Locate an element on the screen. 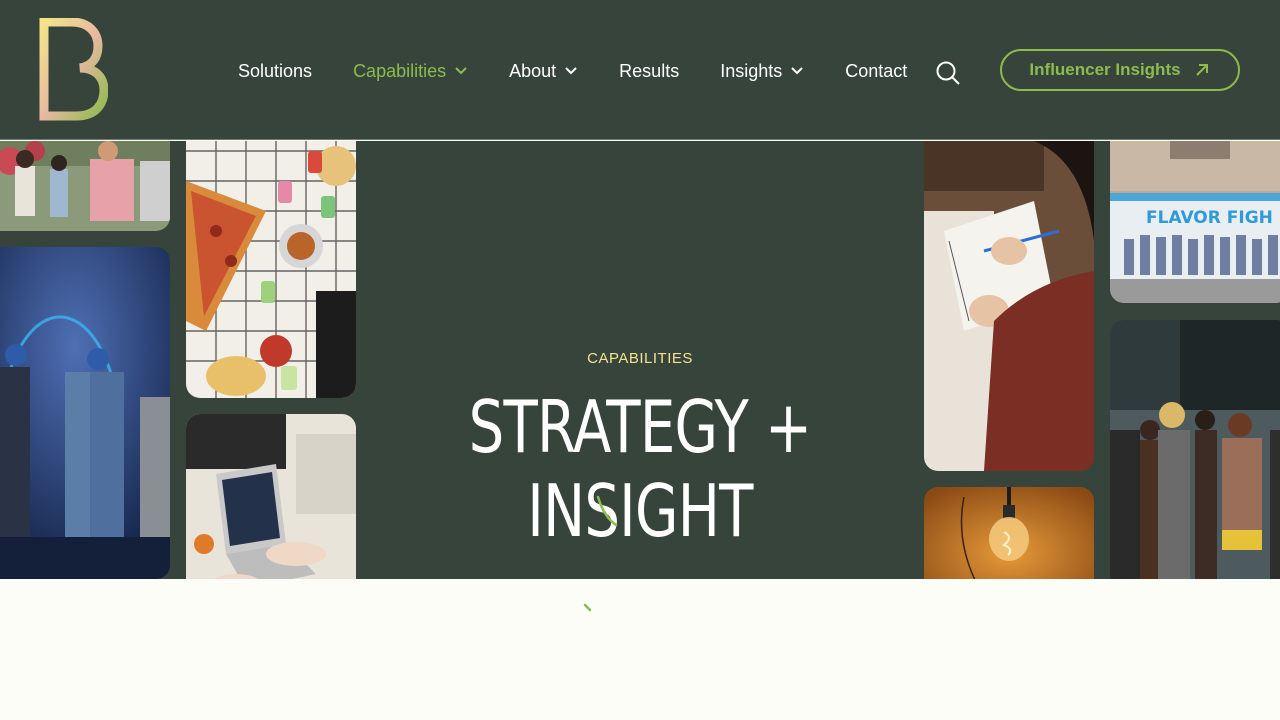 This screenshot has width=1280, height=720. nav-item-contact: Contact is located at coordinates (876, 71).